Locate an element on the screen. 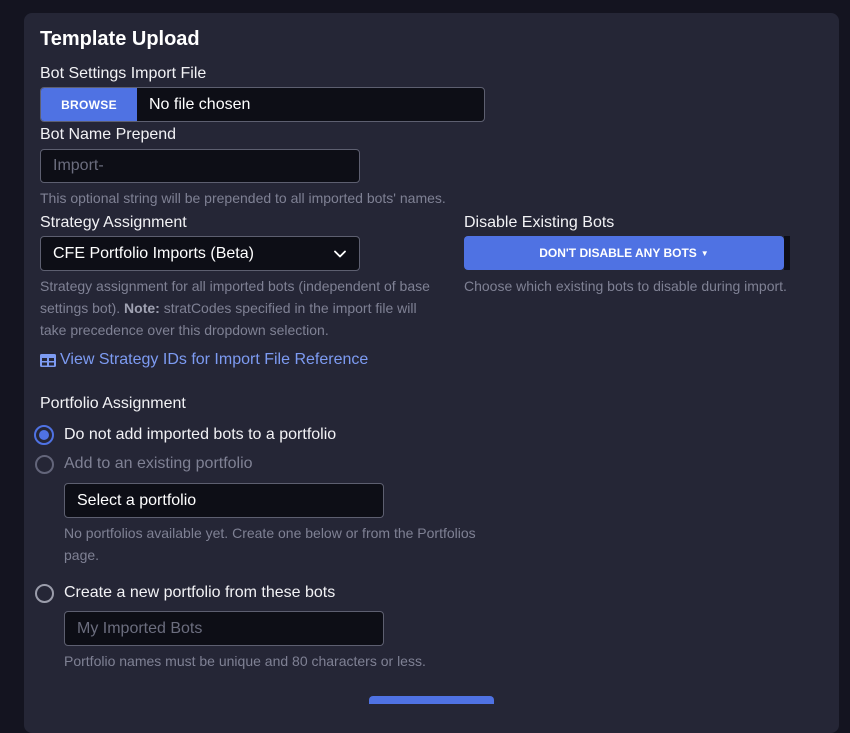 Image resolution: width=850 pixels, height=733 pixels. note-label: Note: is located at coordinates (142, 308).